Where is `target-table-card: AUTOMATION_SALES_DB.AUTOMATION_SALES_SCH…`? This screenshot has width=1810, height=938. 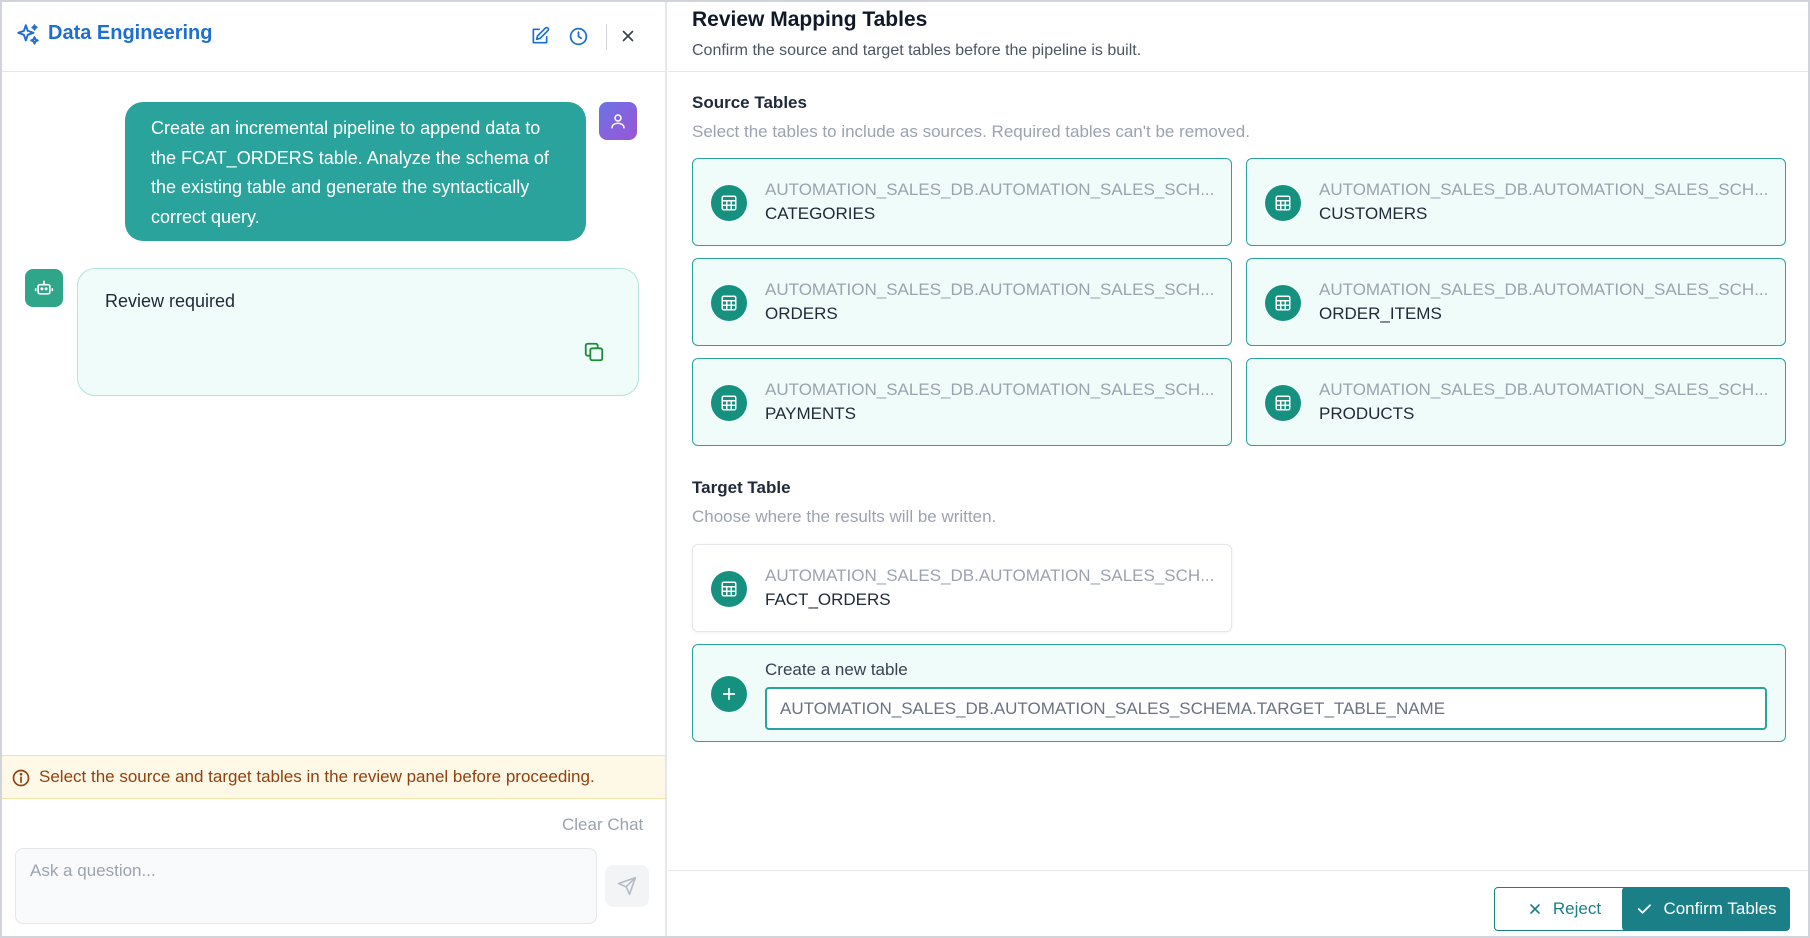
target-table-card: AUTOMATION_SALES_DB.AUTOMATION_SALES_SCH… is located at coordinates (962, 588).